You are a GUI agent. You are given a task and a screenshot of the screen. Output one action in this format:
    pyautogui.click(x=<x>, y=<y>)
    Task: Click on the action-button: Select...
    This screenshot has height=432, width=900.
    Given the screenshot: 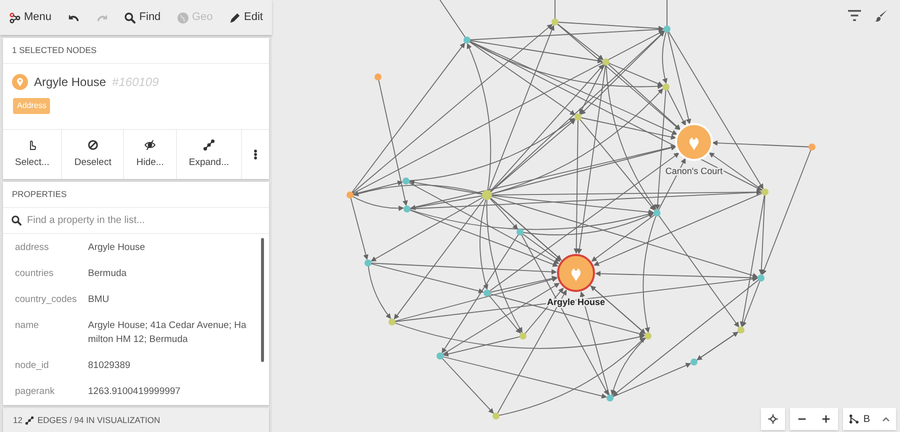 What is the action you would take?
    pyautogui.click(x=32, y=154)
    